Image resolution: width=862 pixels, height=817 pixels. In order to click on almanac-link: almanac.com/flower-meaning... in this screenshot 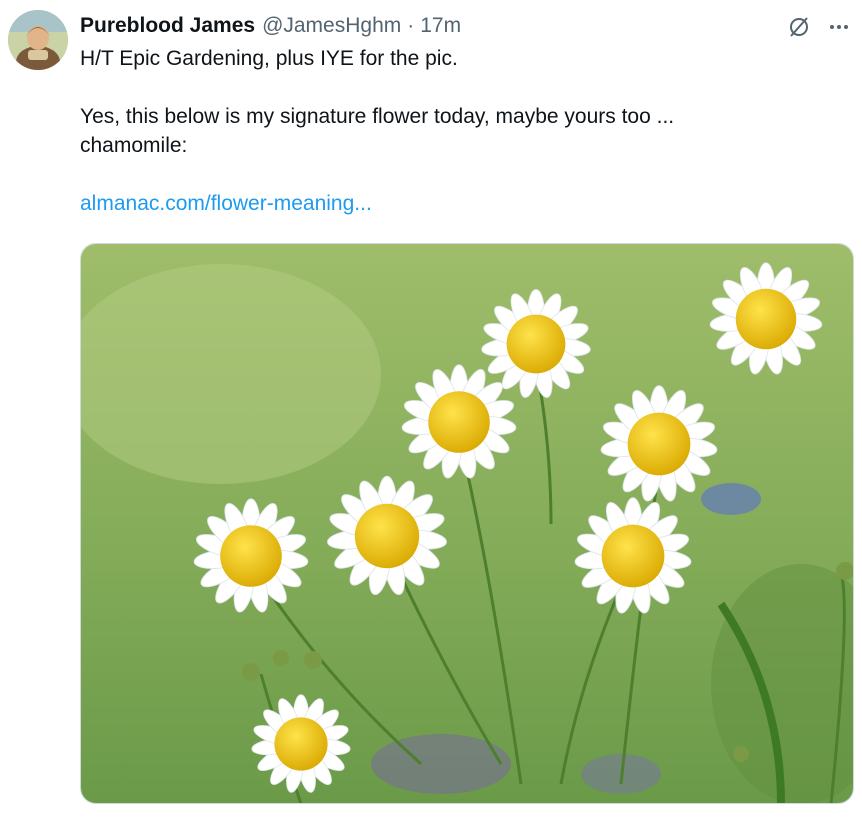, I will do `click(226, 203)`.